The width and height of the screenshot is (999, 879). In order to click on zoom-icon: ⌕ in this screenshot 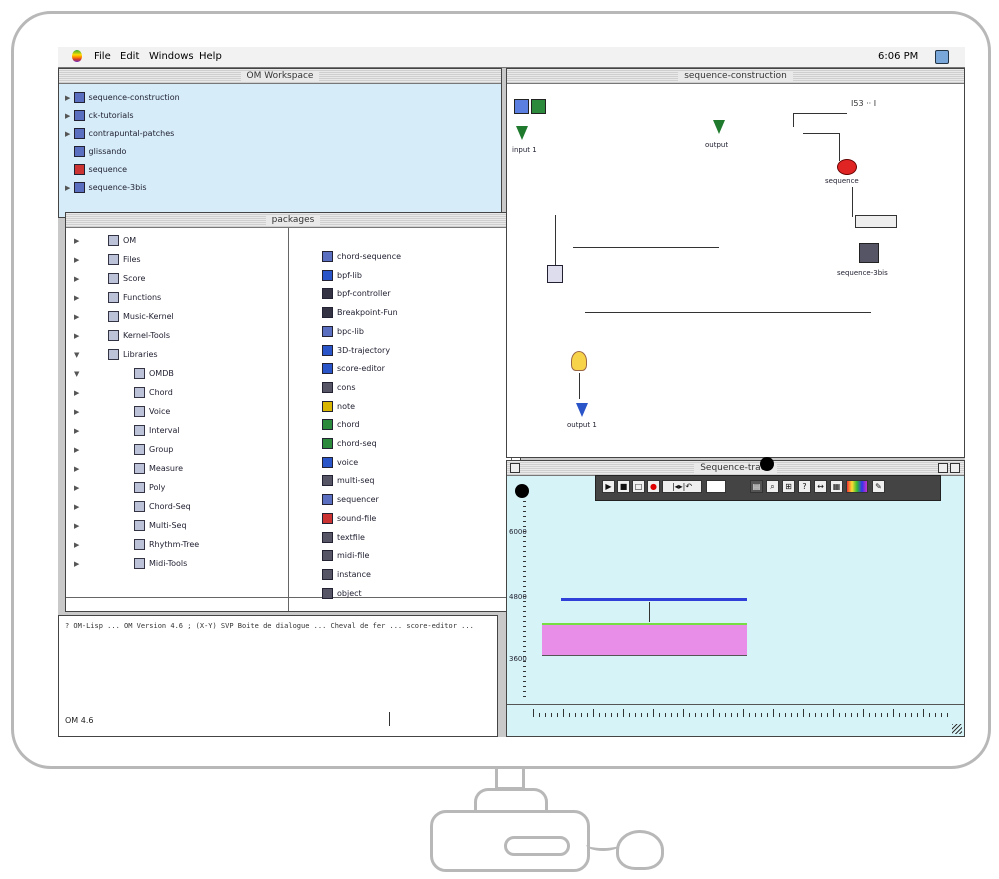, I will do `click(772, 486)`.